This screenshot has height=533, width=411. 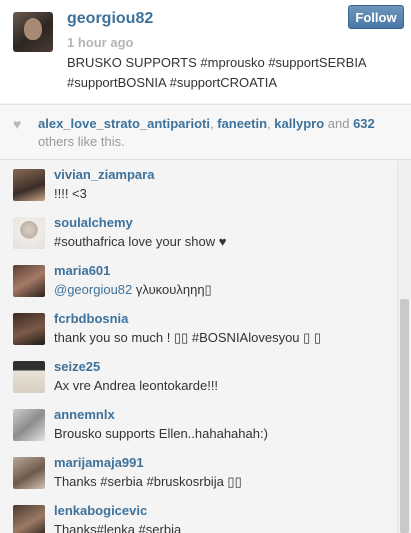 What do you see at coordinates (110, 19) in the screenshot?
I see `author-username: georgiou82` at bounding box center [110, 19].